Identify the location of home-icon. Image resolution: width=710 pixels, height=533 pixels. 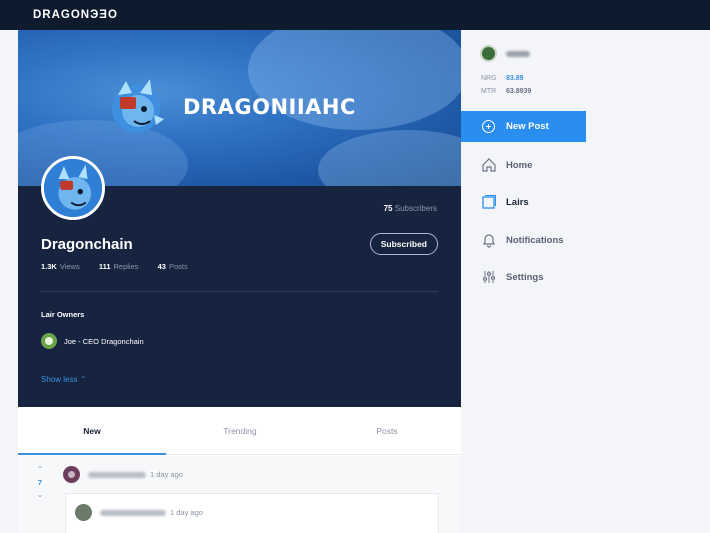
(489, 165).